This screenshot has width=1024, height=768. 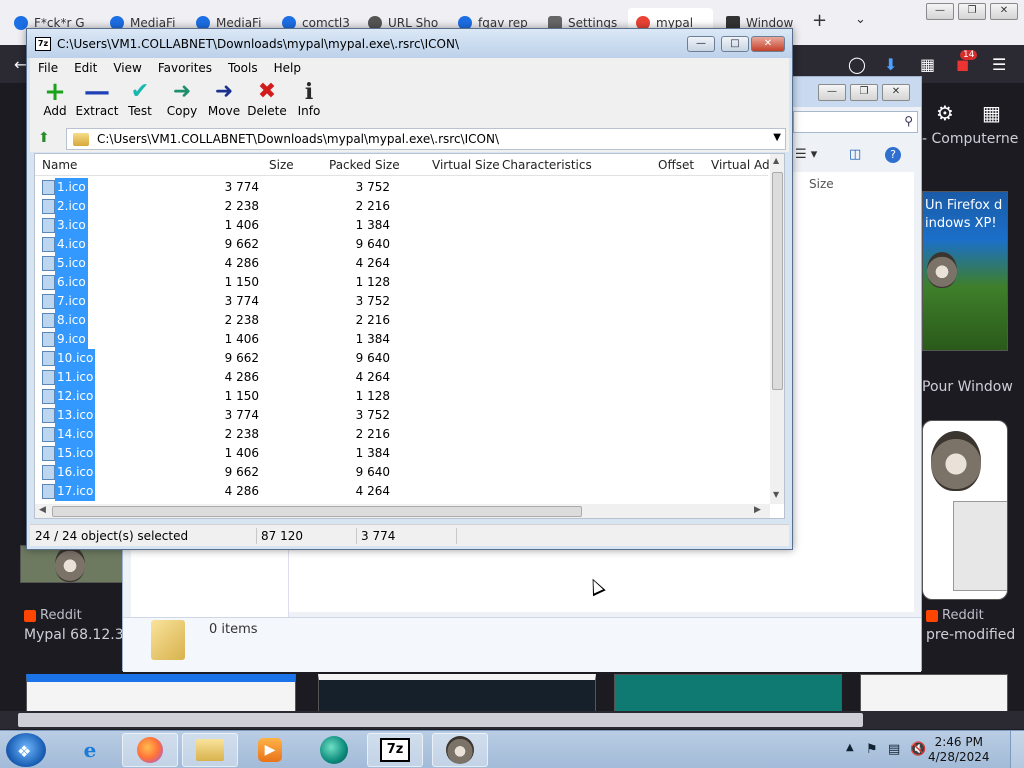 I want to click on file-row: 4.ico 9 662 9 640, so click(x=401, y=244).